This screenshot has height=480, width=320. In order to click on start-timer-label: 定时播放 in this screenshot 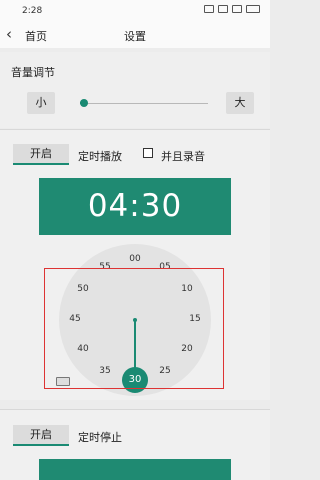, I will do `click(100, 156)`.